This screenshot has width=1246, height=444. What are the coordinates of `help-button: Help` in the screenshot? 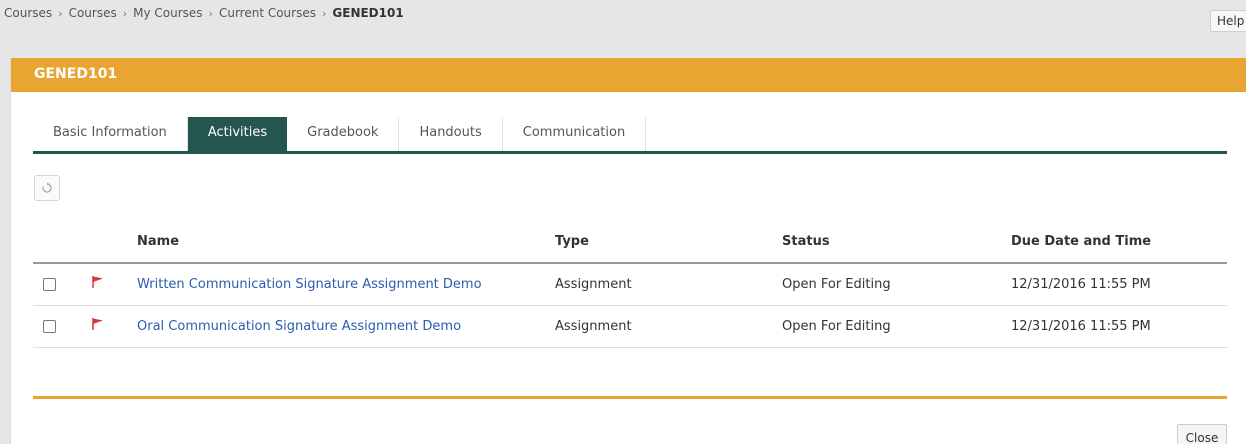 It's located at (1228, 21).